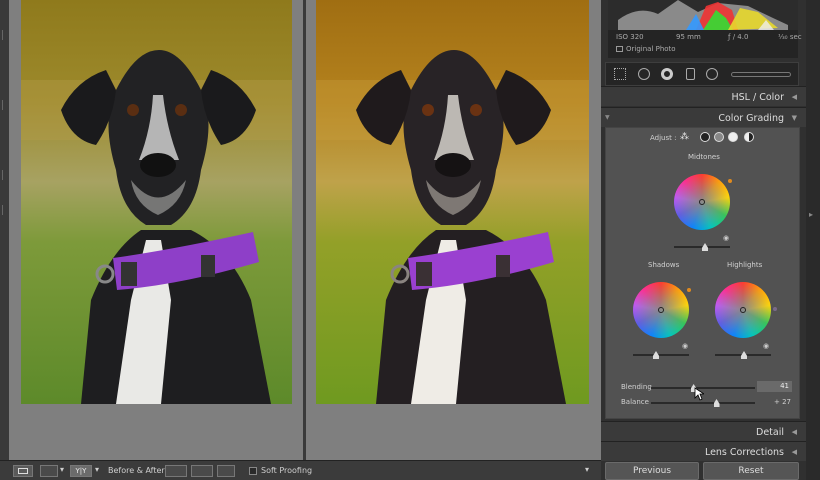 This screenshot has height=480, width=820. Describe the element at coordinates (702, 74) in the screenshot. I see `tool-strip` at that location.